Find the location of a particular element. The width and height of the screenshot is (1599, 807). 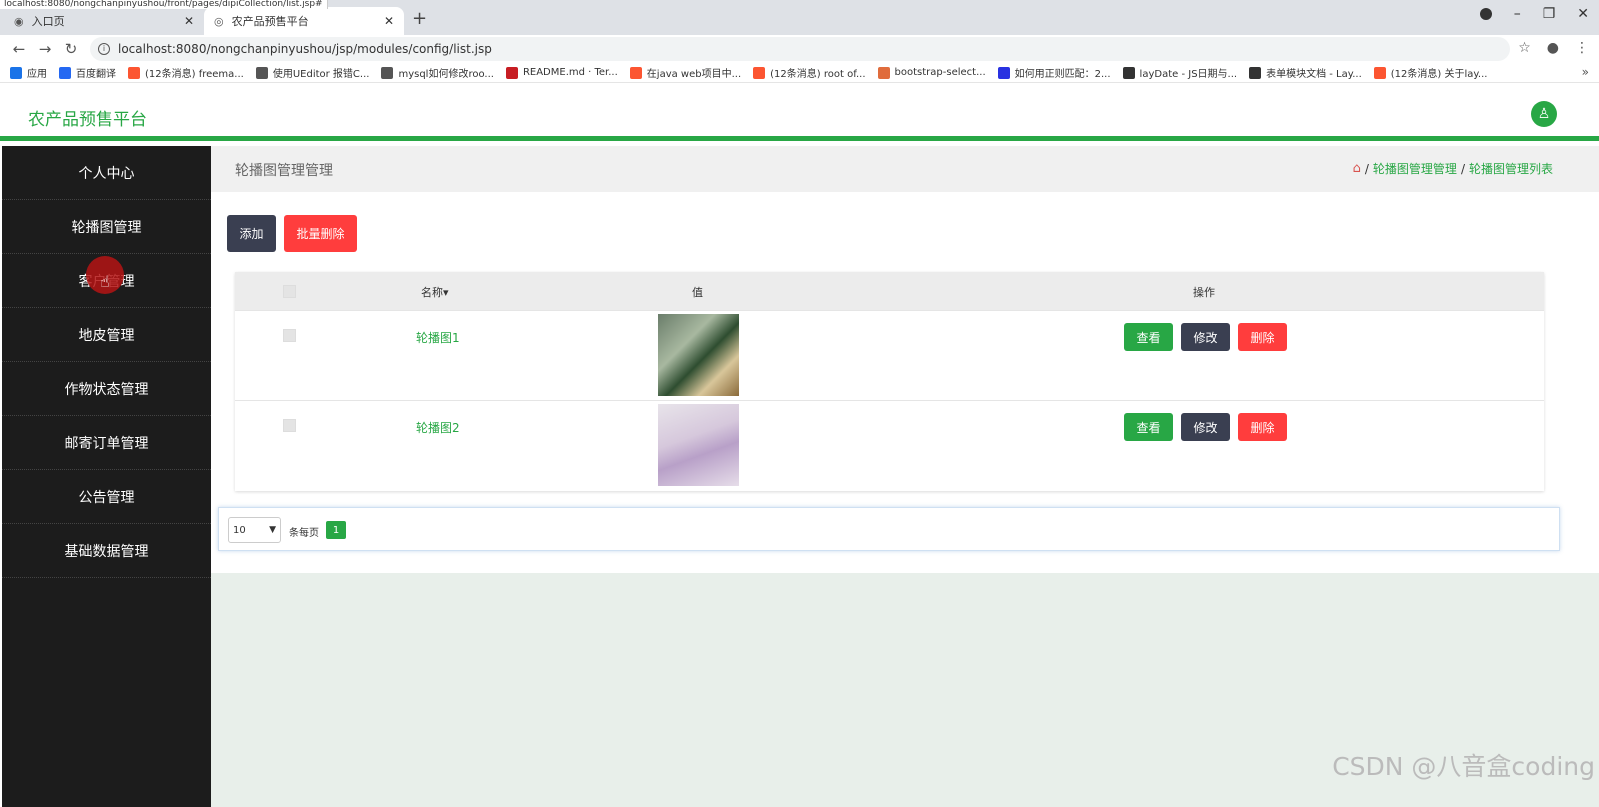

menu-icon: ⋮ is located at coordinates (1582, 48).